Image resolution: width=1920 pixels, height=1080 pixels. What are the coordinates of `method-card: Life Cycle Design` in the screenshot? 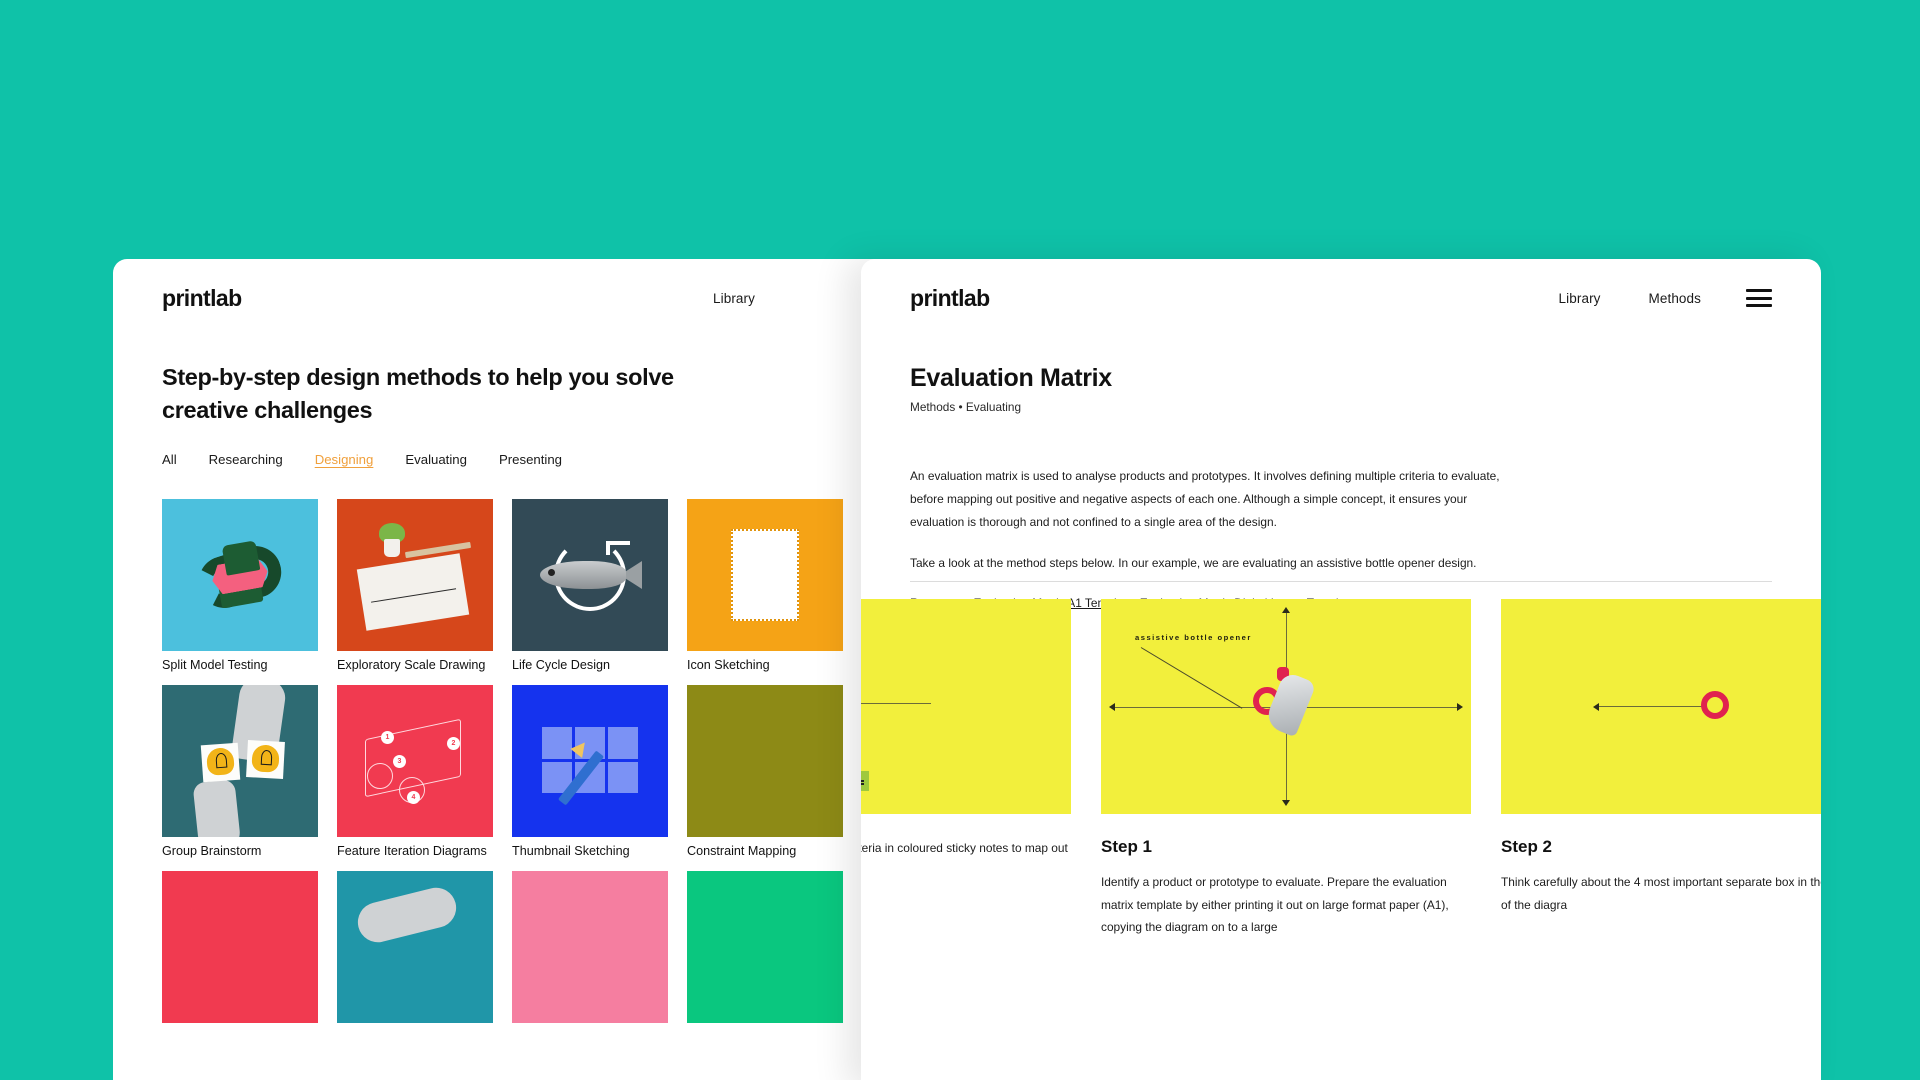 It's located at (590, 585).